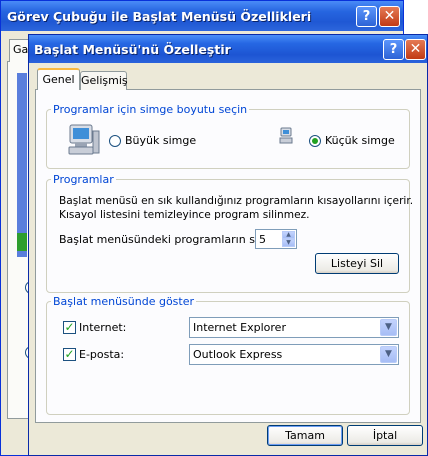  Describe the element at coordinates (294, 327) in the screenshot. I see `internet-browser-select: Internet Explorer ▼` at that location.